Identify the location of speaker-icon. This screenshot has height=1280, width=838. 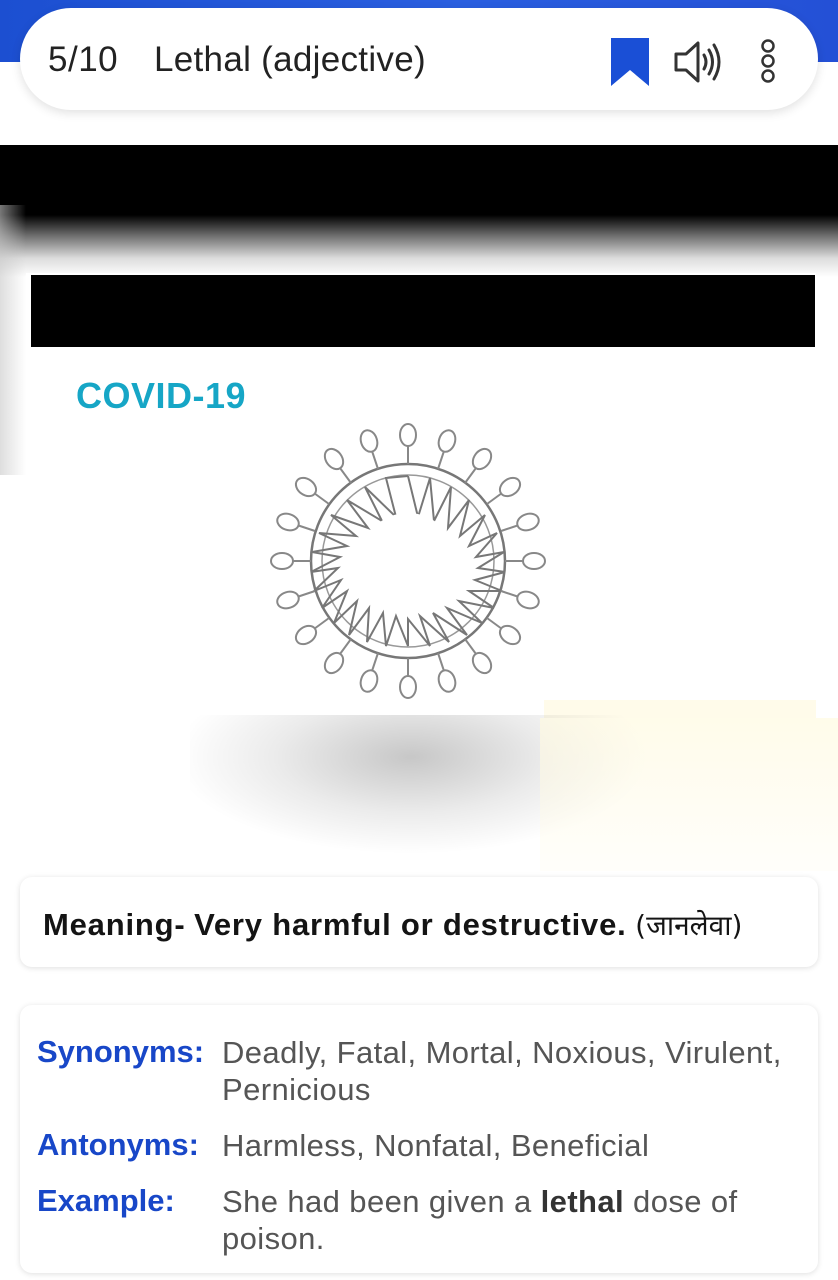
(698, 64).